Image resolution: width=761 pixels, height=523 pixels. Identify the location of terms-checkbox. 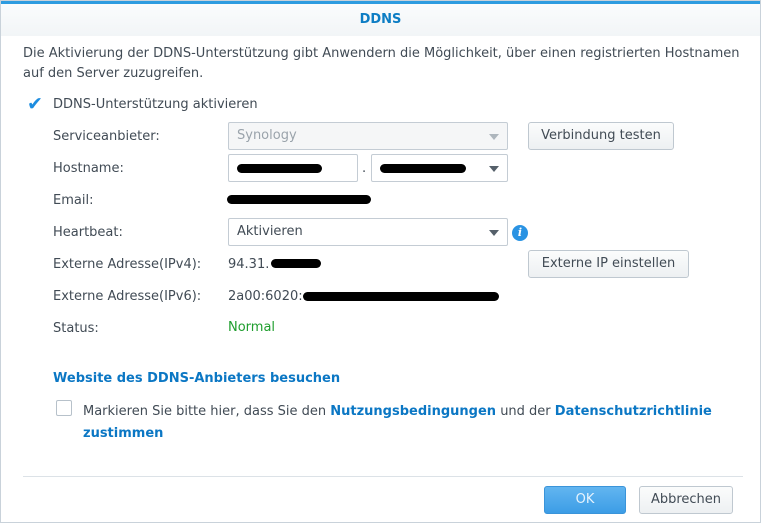
(64, 408).